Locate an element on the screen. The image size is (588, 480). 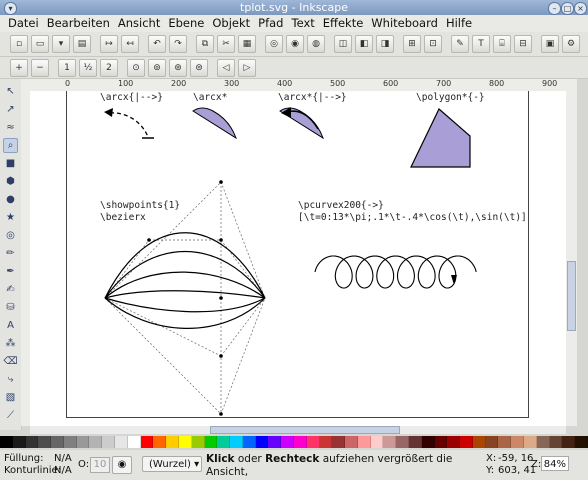
fill-value: N/A is located at coordinates (63, 458).